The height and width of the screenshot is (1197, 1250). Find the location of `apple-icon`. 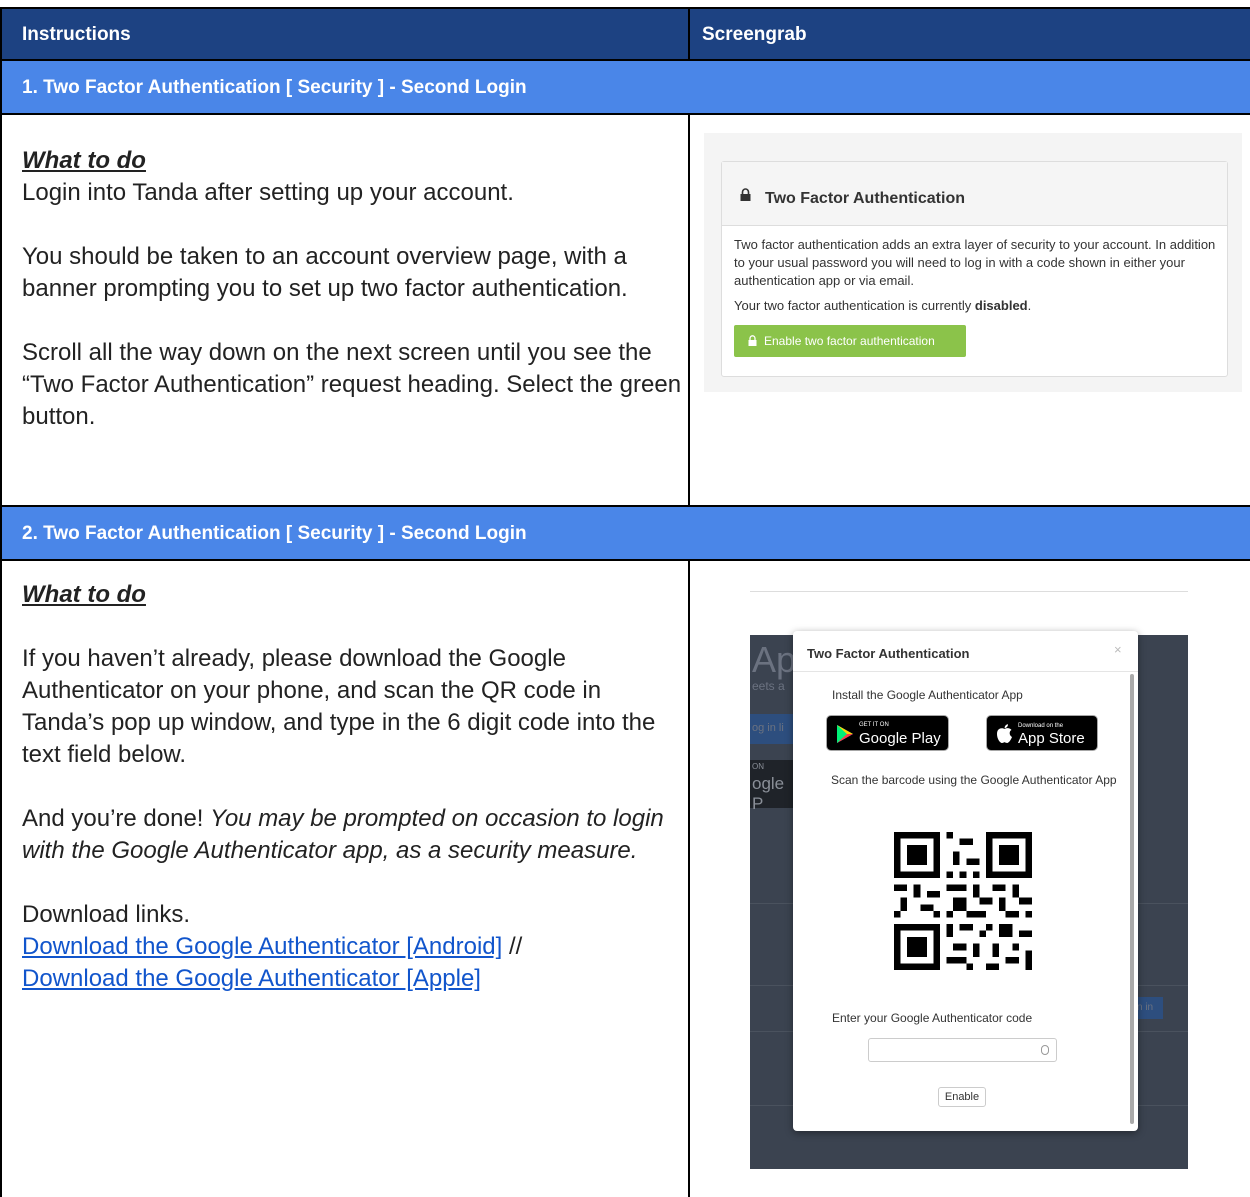

apple-icon is located at coordinates (1004, 733).